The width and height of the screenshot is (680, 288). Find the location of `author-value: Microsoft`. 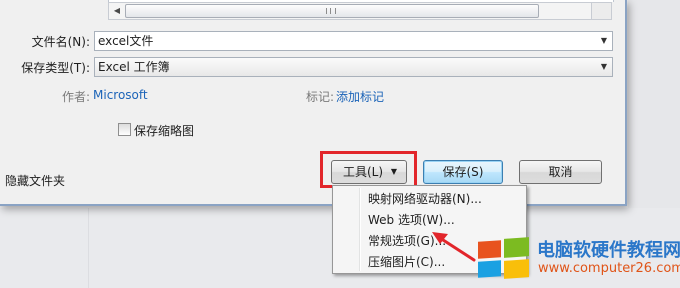

author-value: Microsoft is located at coordinates (120, 95).